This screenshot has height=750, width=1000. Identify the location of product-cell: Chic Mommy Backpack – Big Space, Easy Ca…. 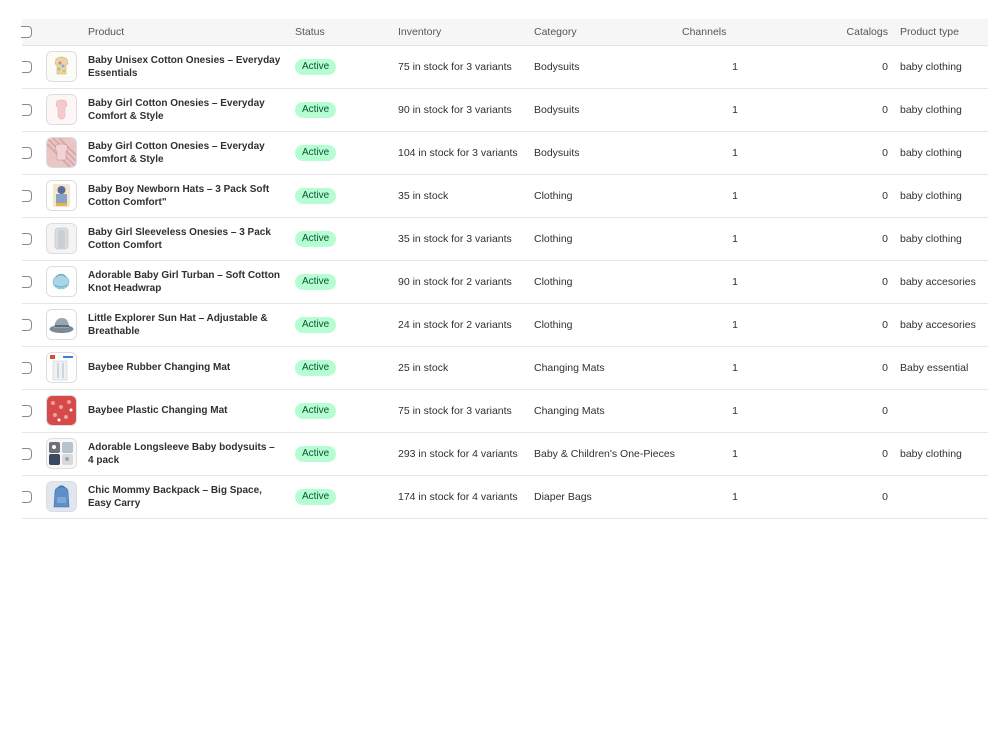
(185, 496).